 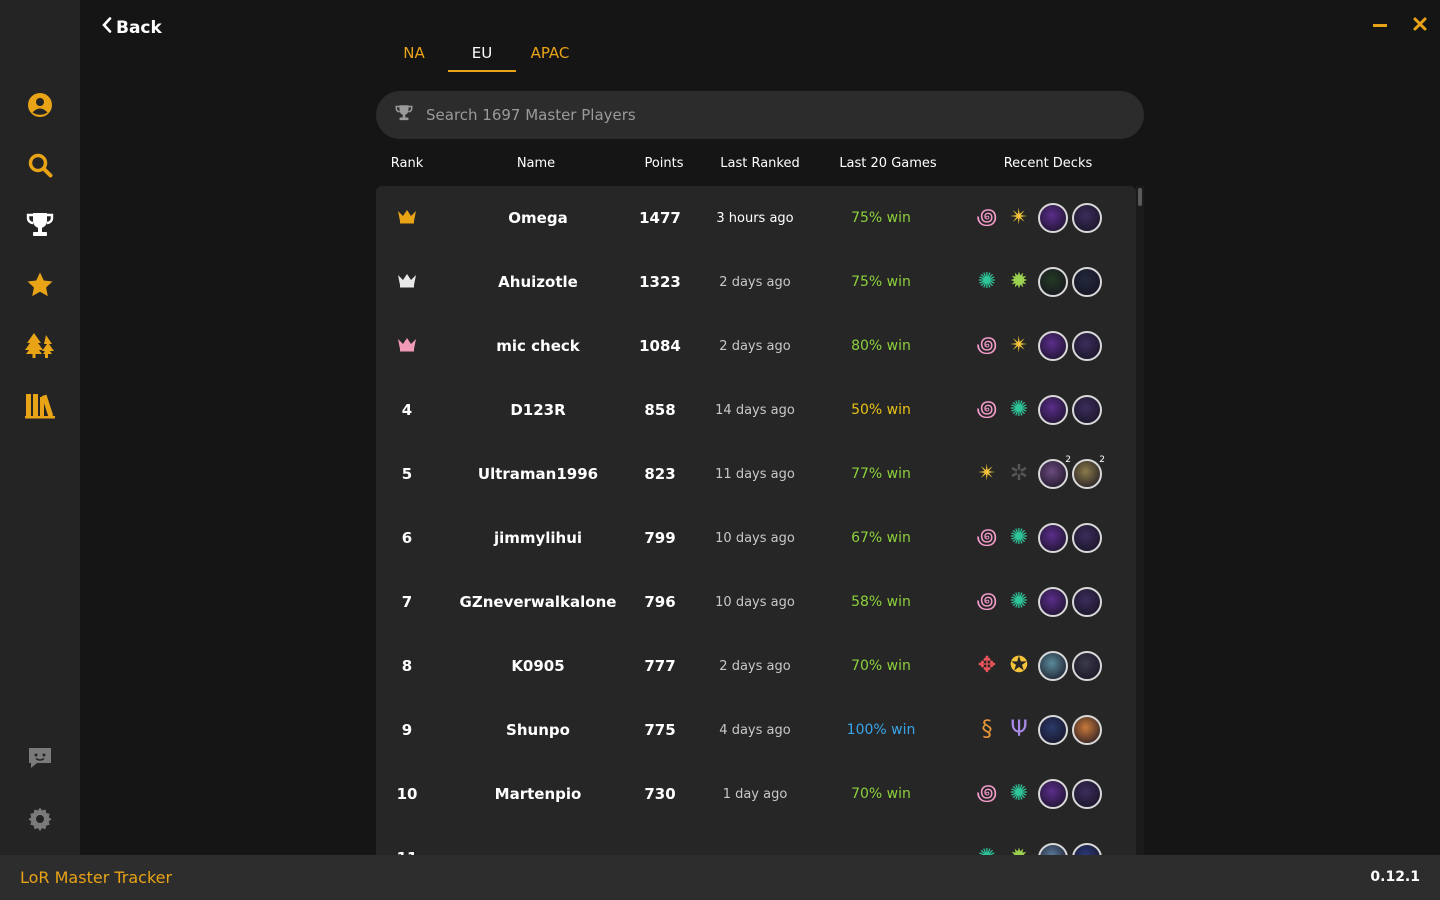 I want to click on shadow-region-icon: ✲, so click(x=1019, y=473).